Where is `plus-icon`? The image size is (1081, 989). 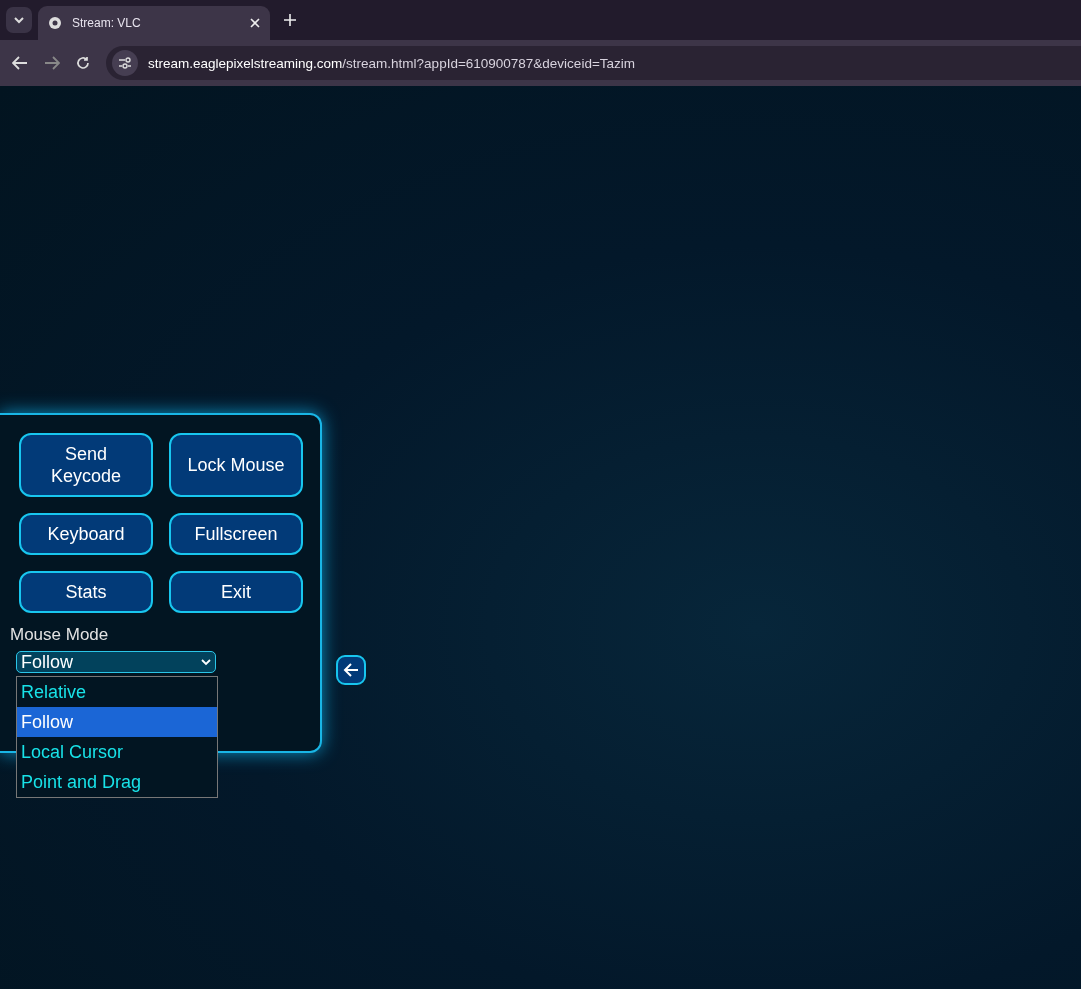 plus-icon is located at coordinates (290, 20).